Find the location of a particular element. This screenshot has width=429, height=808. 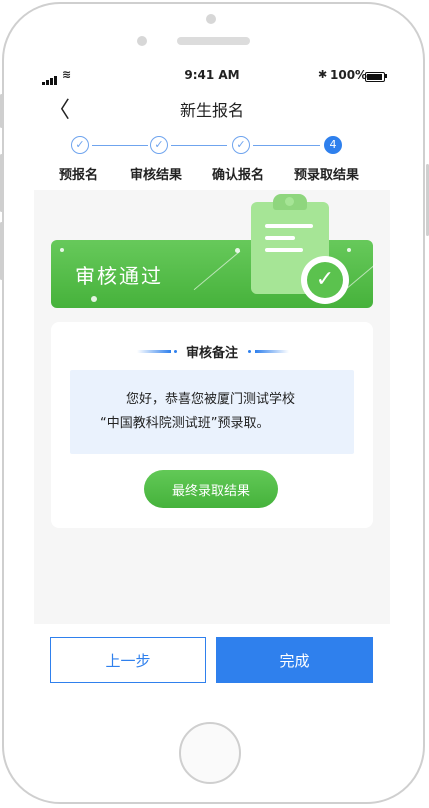

note-line-1: 您好，恭喜您被厦门测试学校 is located at coordinates (211, 399).